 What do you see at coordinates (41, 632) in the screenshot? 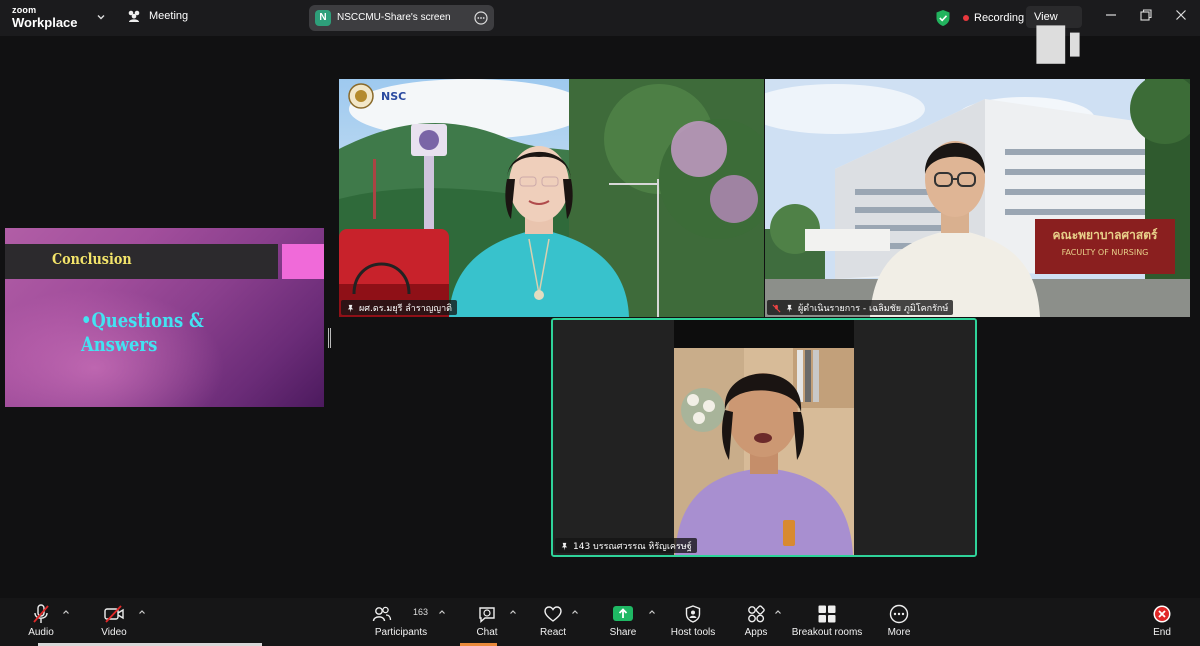
I see `audio-label: Audio` at bounding box center [41, 632].